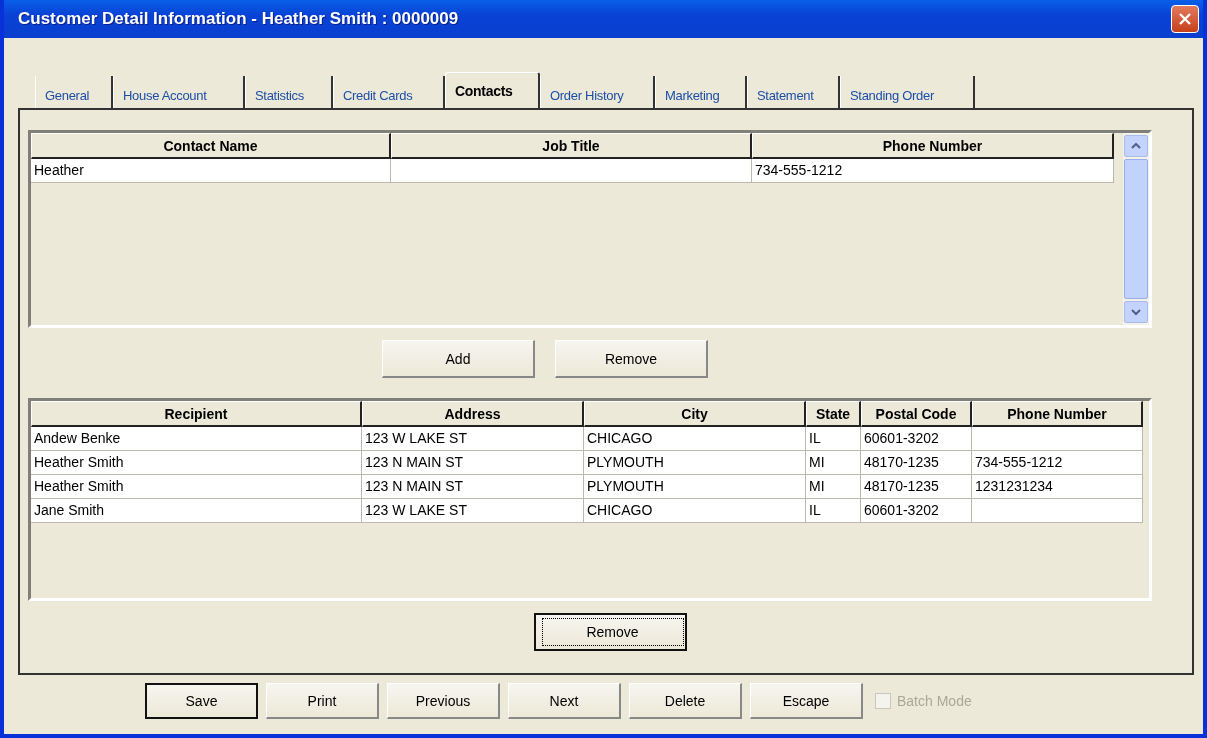 This screenshot has width=1207, height=738. I want to click on scroll-thumb, so click(1136, 229).